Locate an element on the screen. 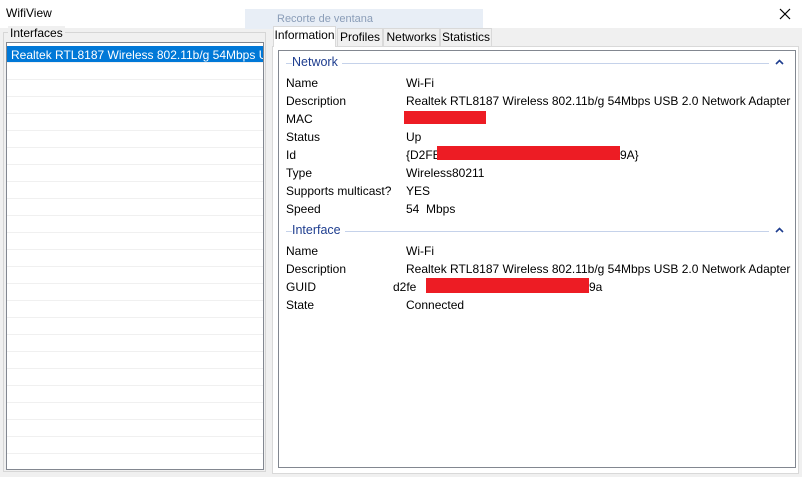 The width and height of the screenshot is (802, 477). network-id-suffix: 9A} is located at coordinates (629, 155).